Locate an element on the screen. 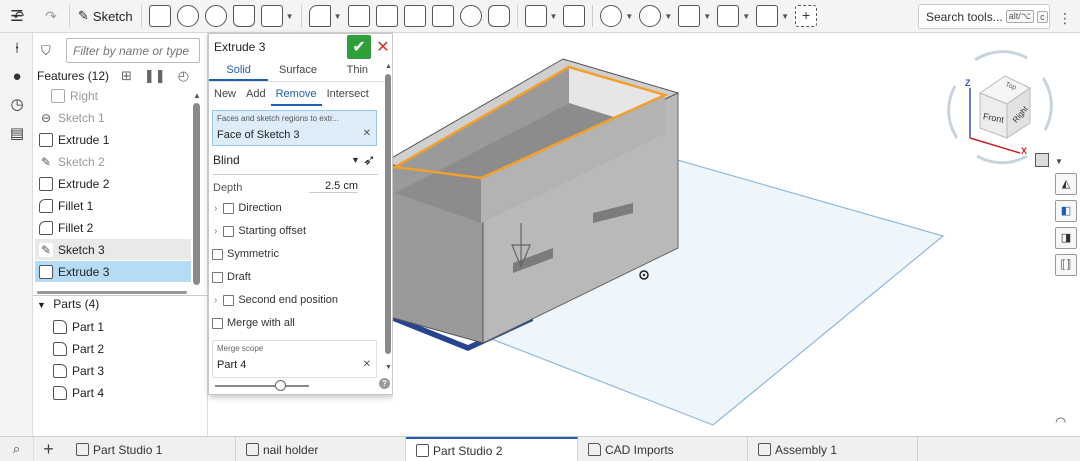 The height and width of the screenshot is (461, 1080). timer-icon: ◷ is located at coordinates (17, 104).